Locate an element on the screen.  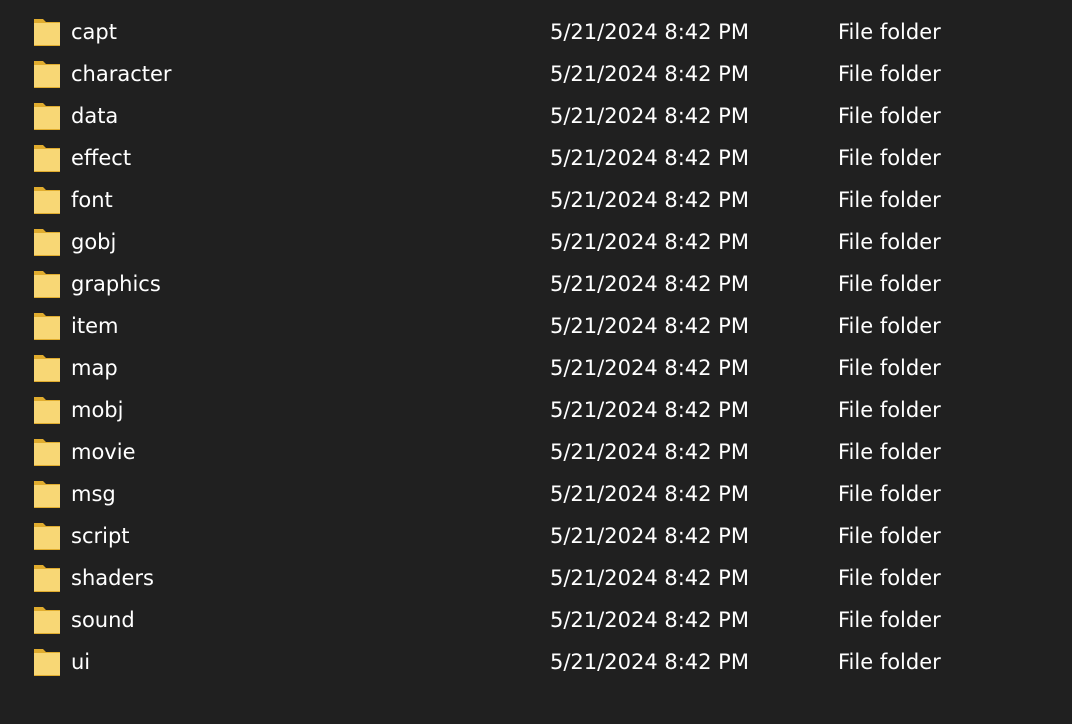
file-row-sound: sound 5/21/2024 8:42 PM File folder is located at coordinates (536, 620).